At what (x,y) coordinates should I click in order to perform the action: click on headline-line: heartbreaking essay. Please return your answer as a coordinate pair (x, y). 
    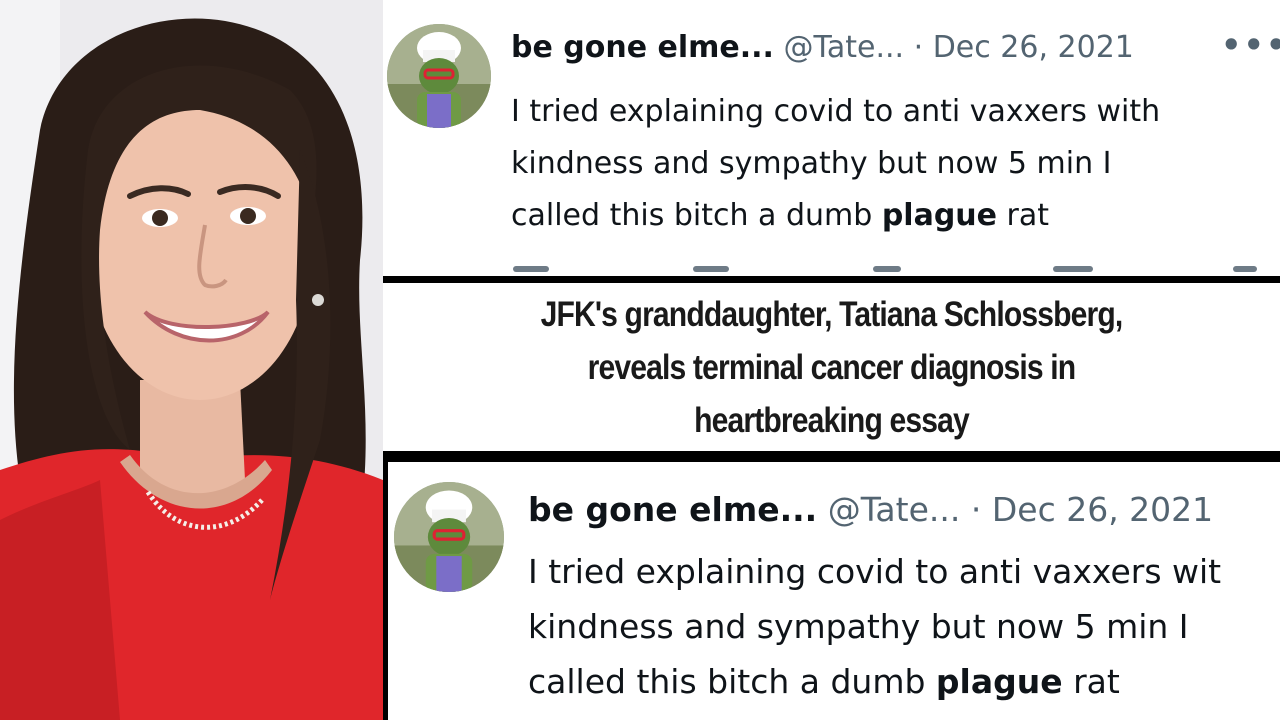
    Looking at the image, I should click on (832, 420).